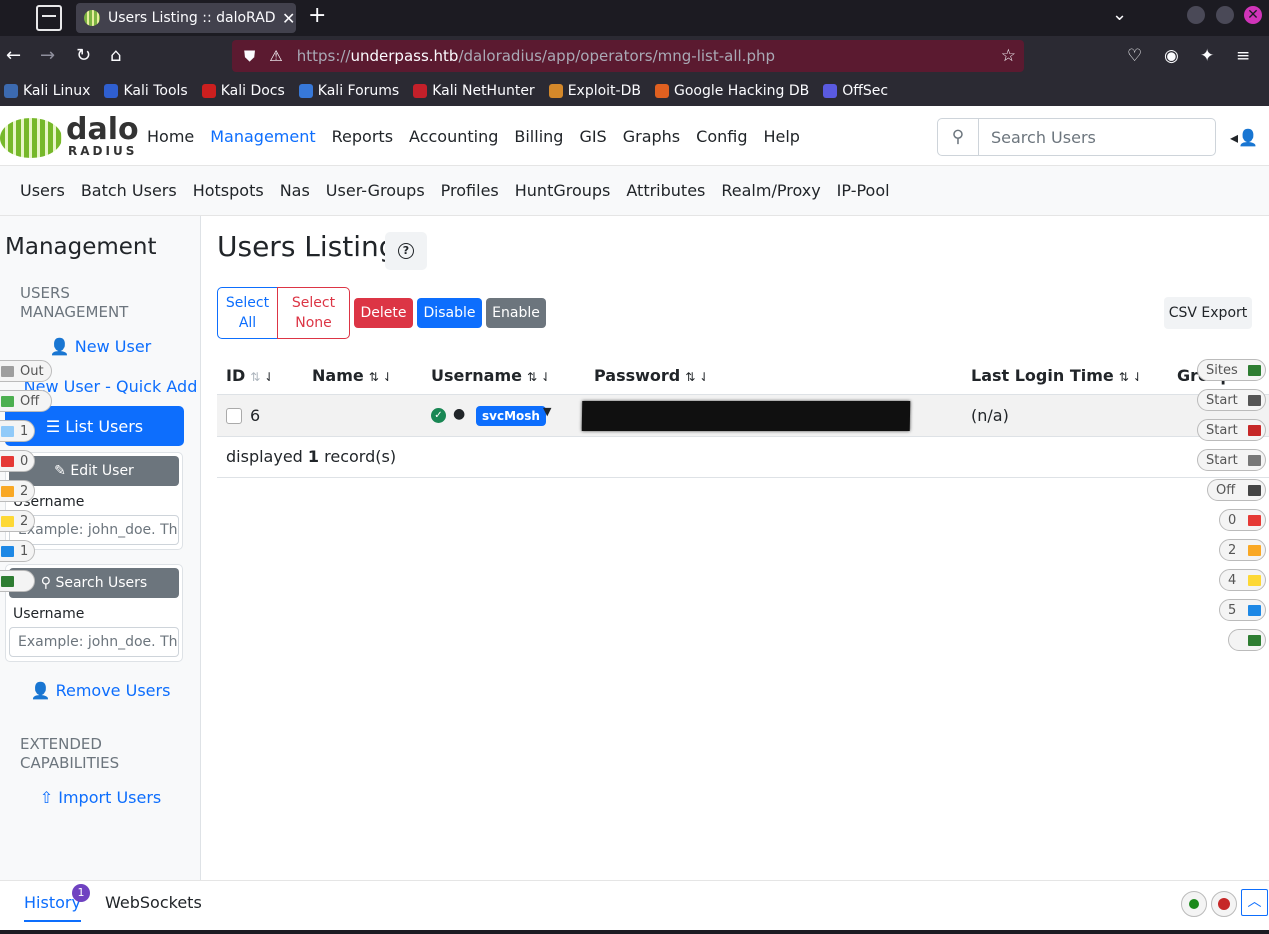 The image size is (1269, 934). Describe the element at coordinates (470, 190) in the screenshot. I see `subnav-profiles: Profiles` at that location.